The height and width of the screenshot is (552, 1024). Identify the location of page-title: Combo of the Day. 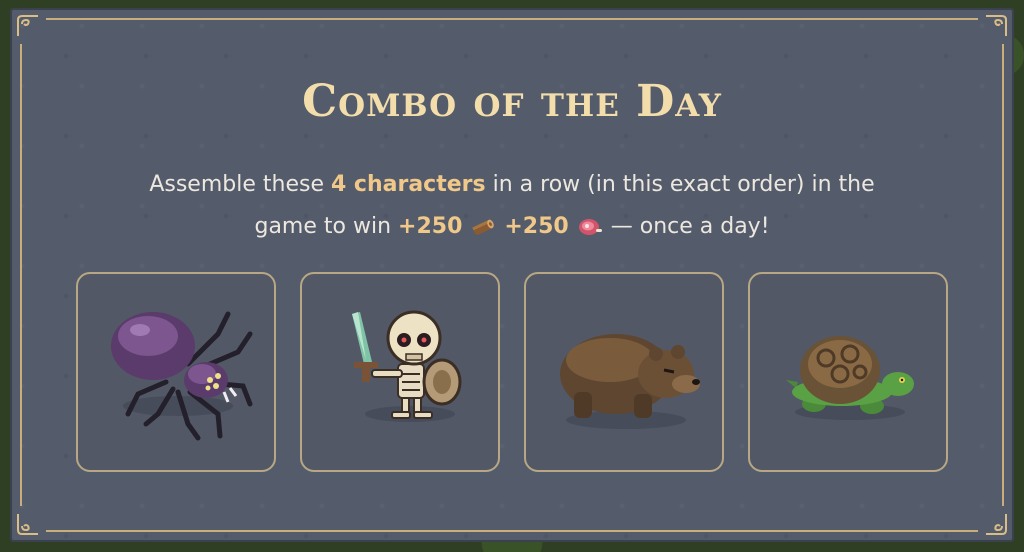
(512, 101).